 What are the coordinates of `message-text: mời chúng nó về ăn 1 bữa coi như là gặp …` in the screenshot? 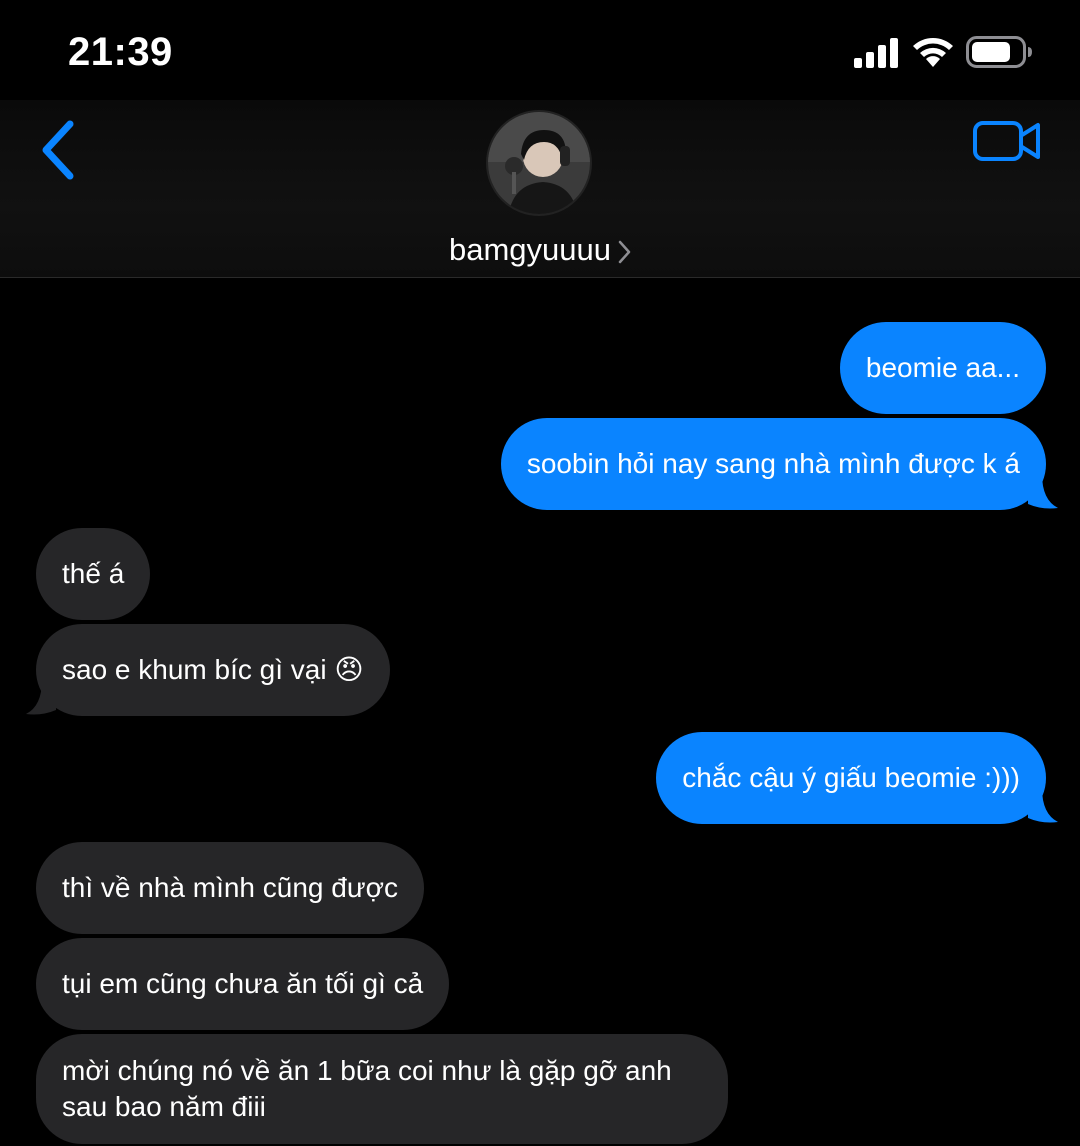 It's located at (367, 1088).